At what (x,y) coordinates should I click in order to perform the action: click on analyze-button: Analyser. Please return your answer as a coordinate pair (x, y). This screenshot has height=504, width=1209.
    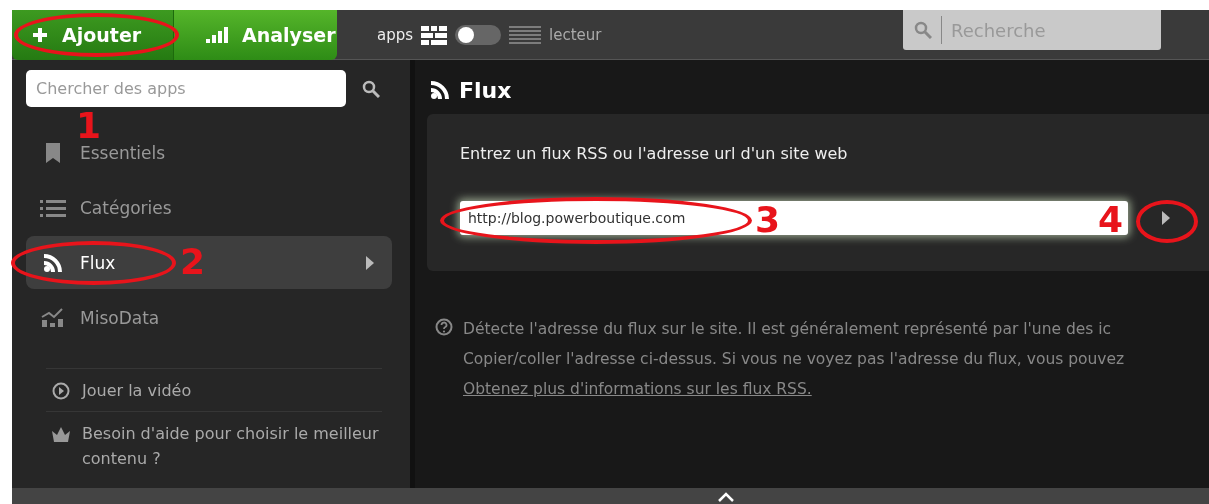
    Looking at the image, I should click on (255, 35).